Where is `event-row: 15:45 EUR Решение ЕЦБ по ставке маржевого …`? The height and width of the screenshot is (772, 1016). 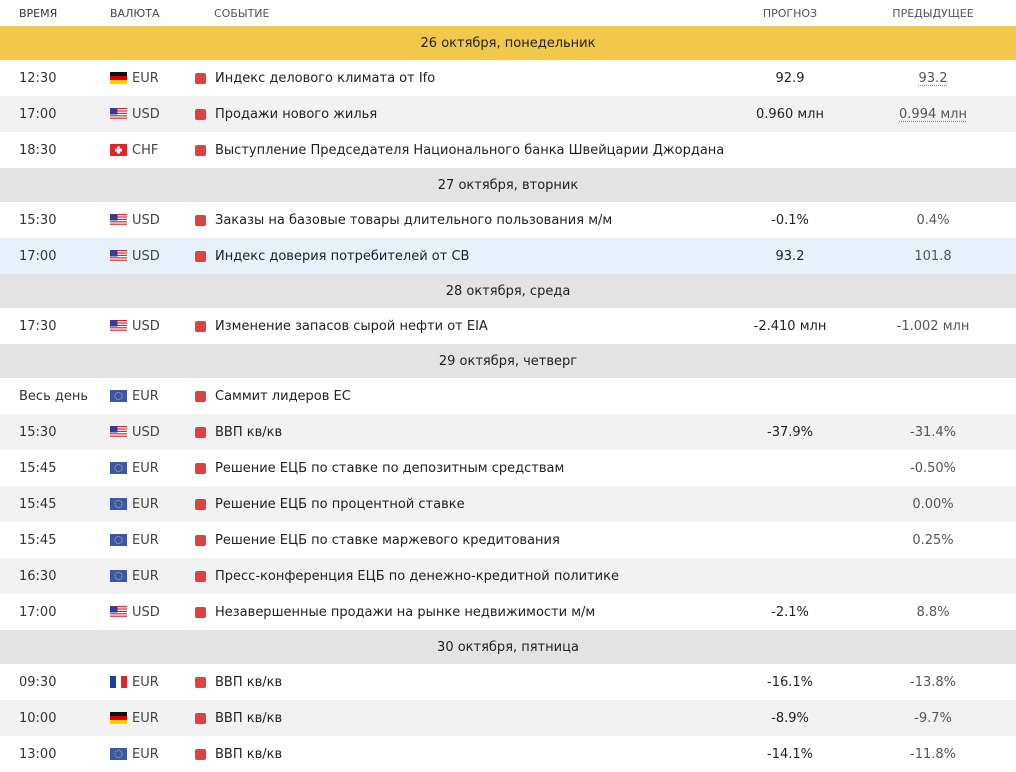 event-row: 15:45 EUR Решение ЕЦБ по ставке маржевого … is located at coordinates (508, 540).